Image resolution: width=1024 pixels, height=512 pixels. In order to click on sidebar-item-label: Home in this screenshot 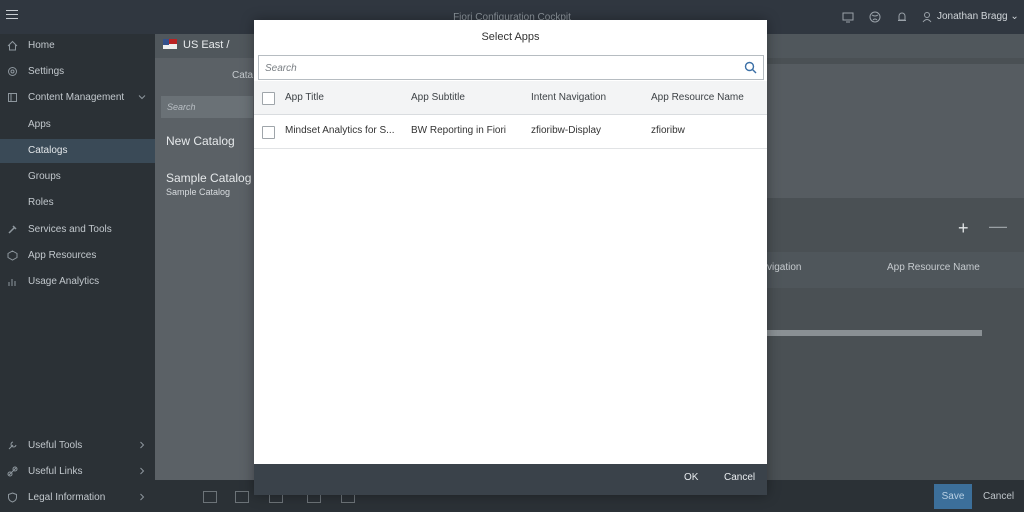, I will do `click(41, 45)`.